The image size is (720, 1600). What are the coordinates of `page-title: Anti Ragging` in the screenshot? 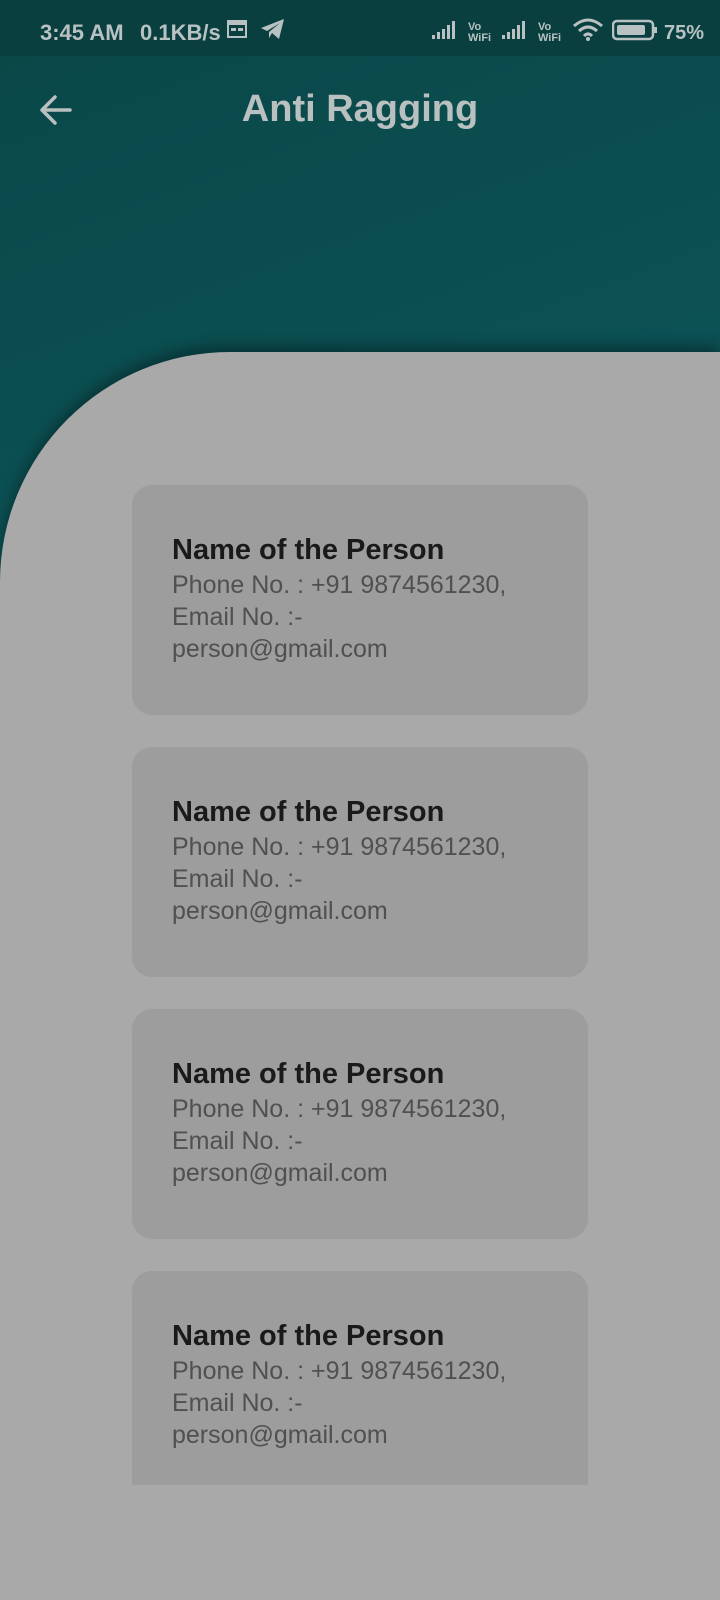 It's located at (360, 109).